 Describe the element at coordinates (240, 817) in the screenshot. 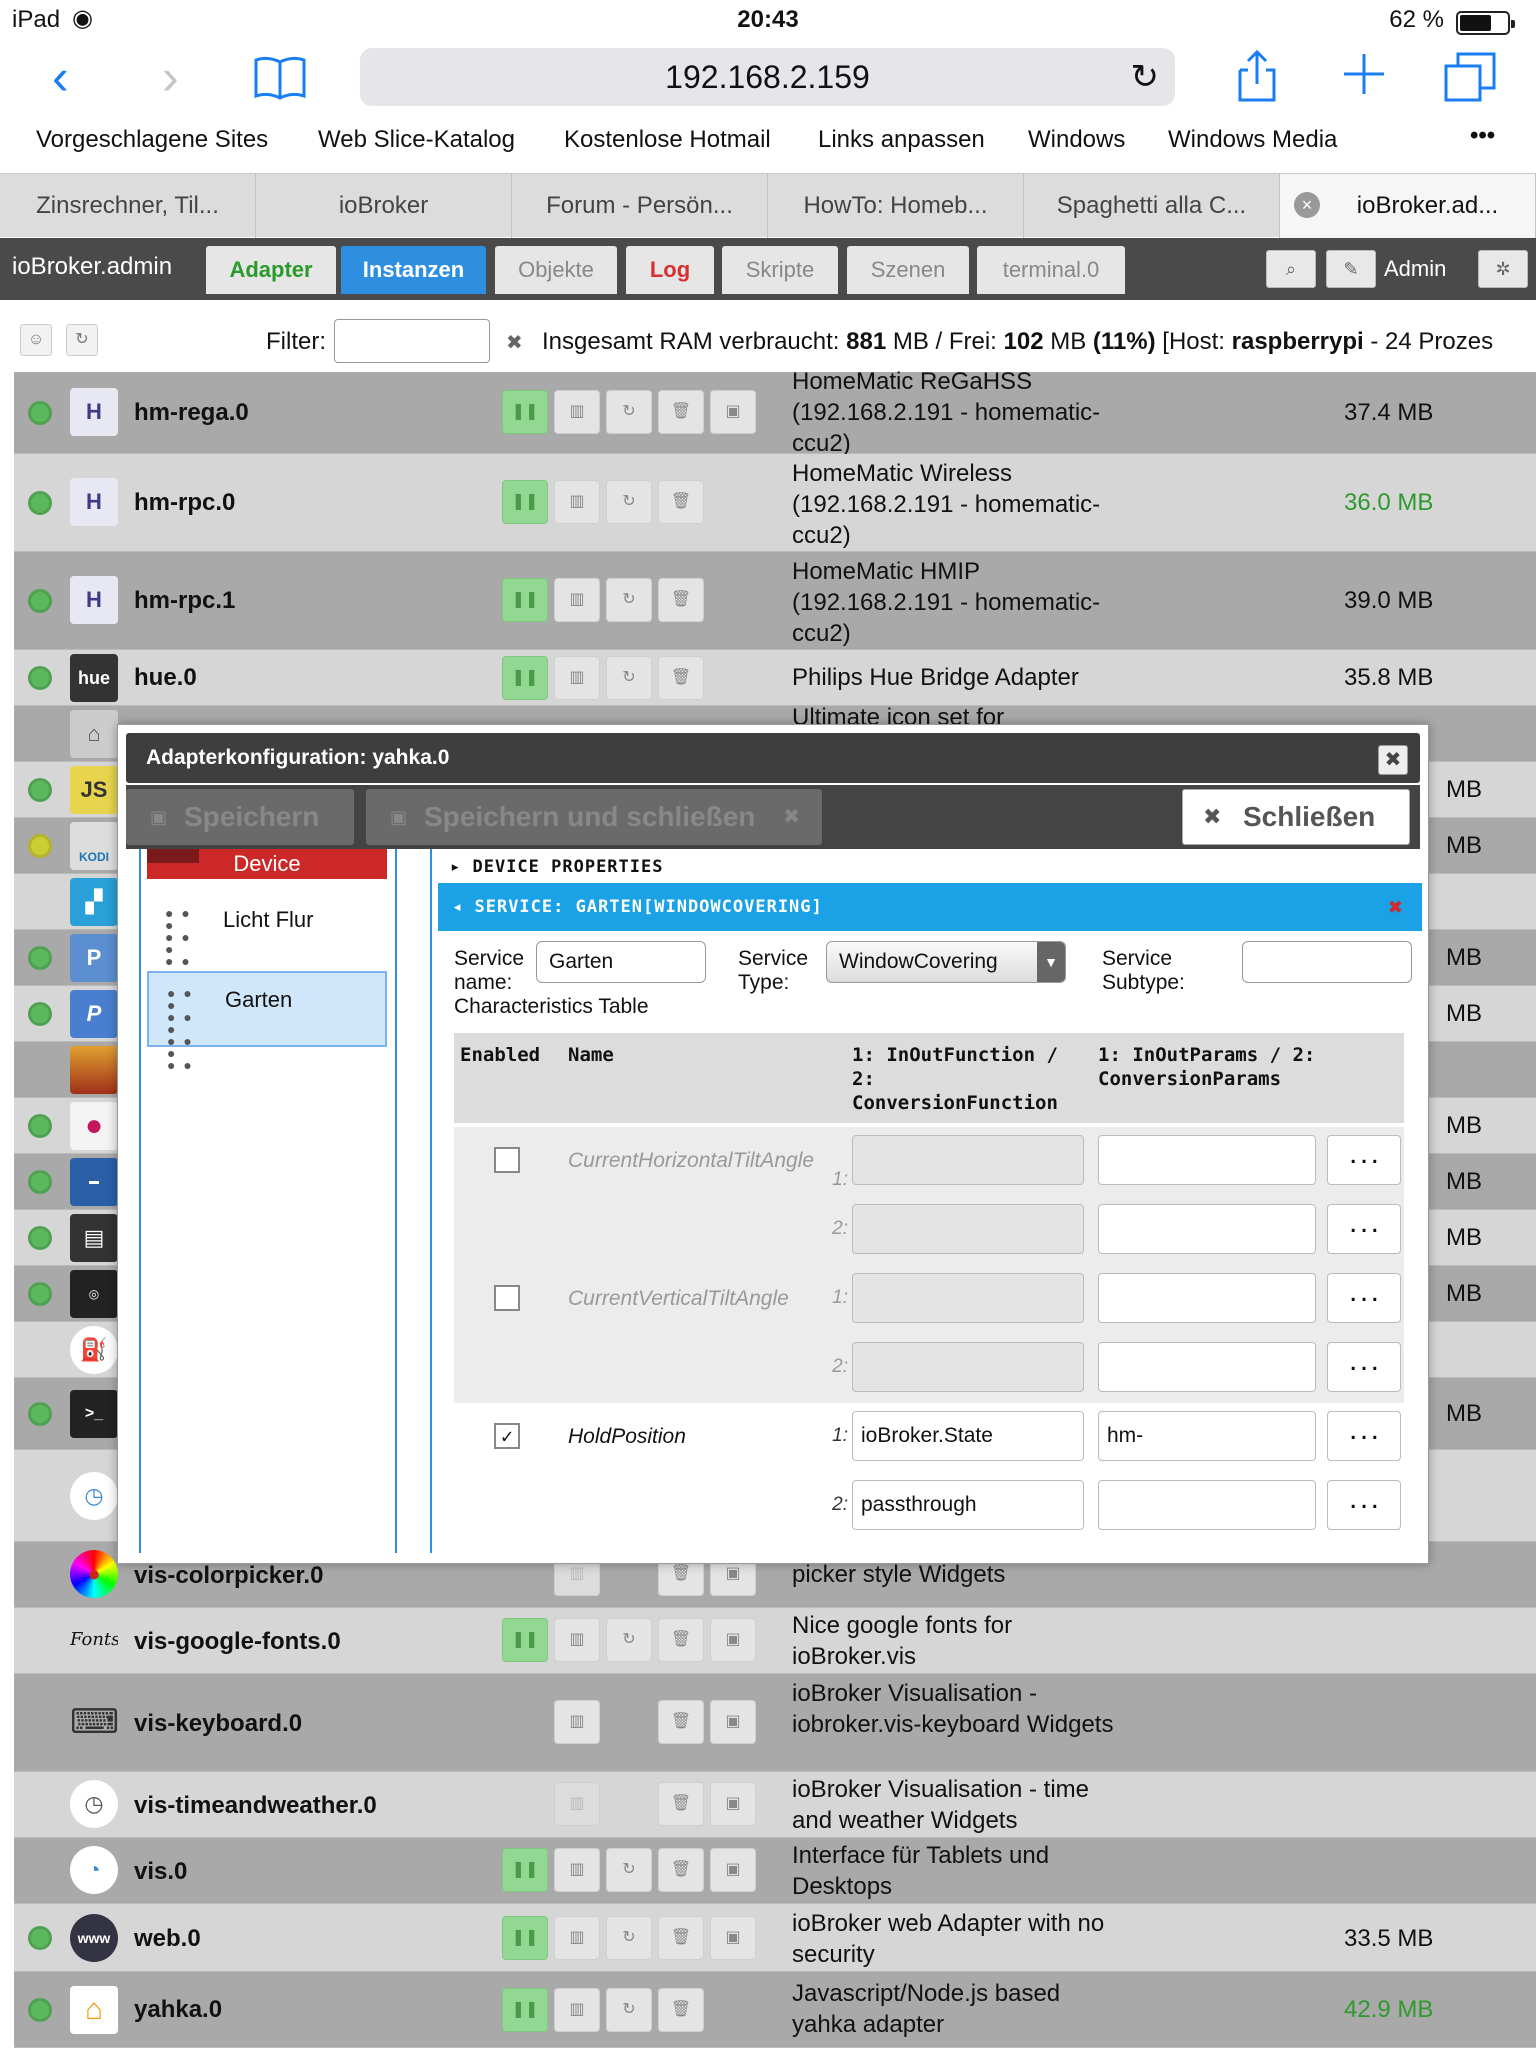

I see `save-button: ▣ Speichern` at that location.